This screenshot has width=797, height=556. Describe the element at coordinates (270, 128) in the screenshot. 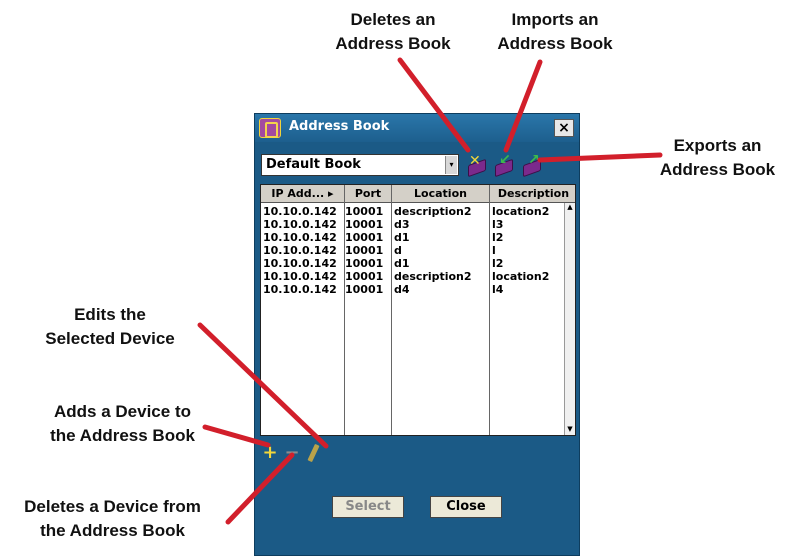

I see `address-book-app-icon` at that location.